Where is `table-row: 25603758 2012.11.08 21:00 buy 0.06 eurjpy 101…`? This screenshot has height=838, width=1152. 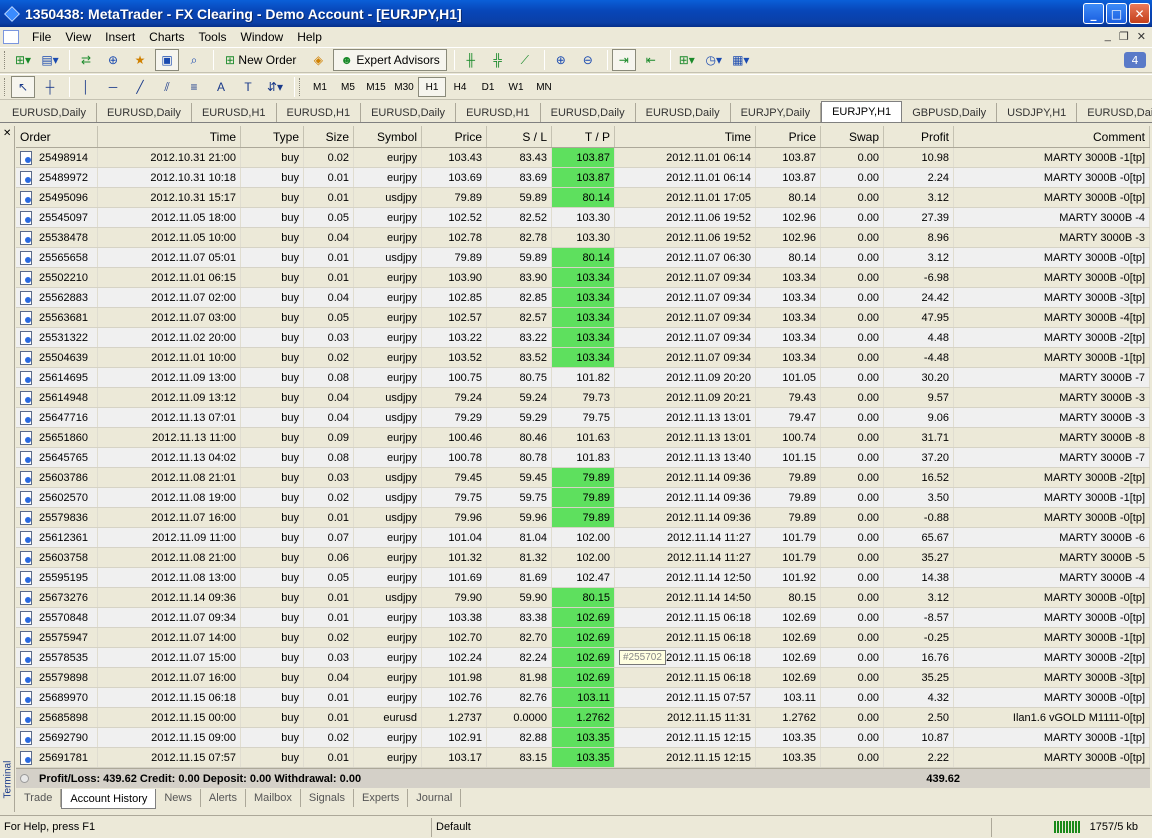 table-row: 25603758 2012.11.08 21:00 buy 0.06 eurjpy 101… is located at coordinates (583, 558).